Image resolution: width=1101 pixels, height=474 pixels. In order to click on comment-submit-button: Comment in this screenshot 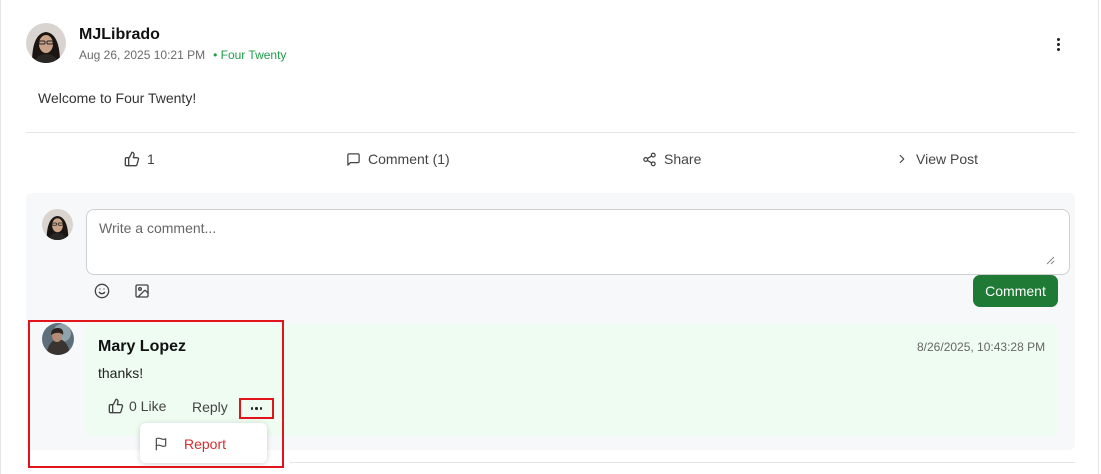, I will do `click(1015, 291)`.